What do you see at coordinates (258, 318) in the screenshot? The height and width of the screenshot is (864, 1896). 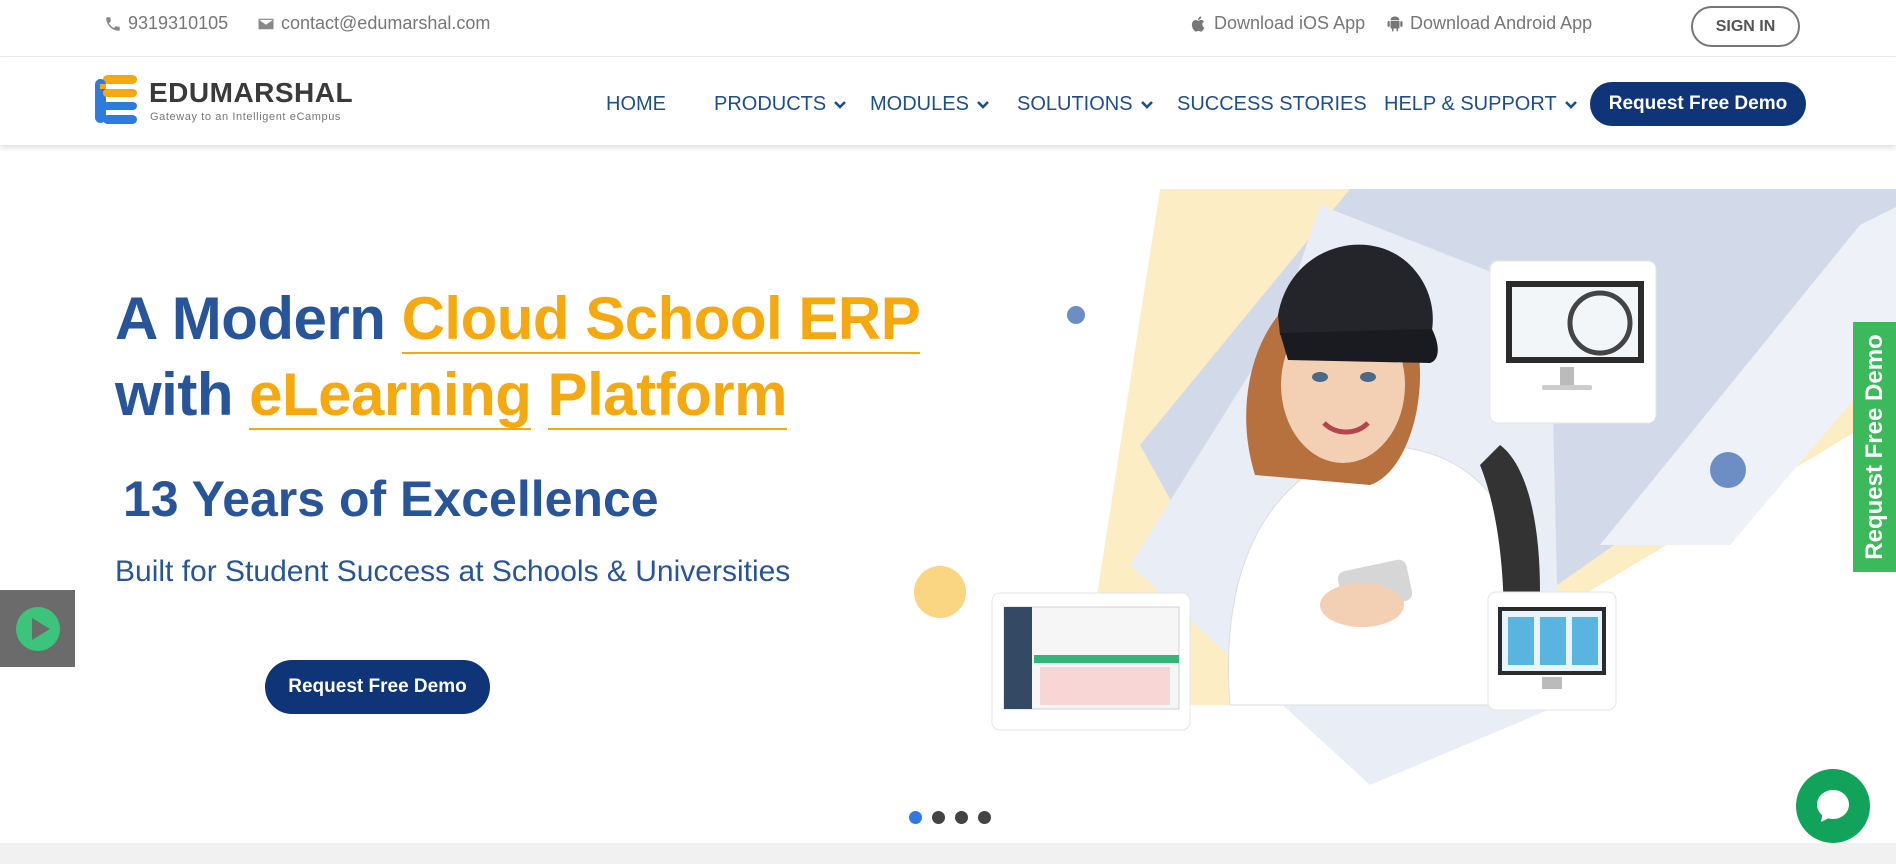 I see `headline-plain-1: A Modern` at bounding box center [258, 318].